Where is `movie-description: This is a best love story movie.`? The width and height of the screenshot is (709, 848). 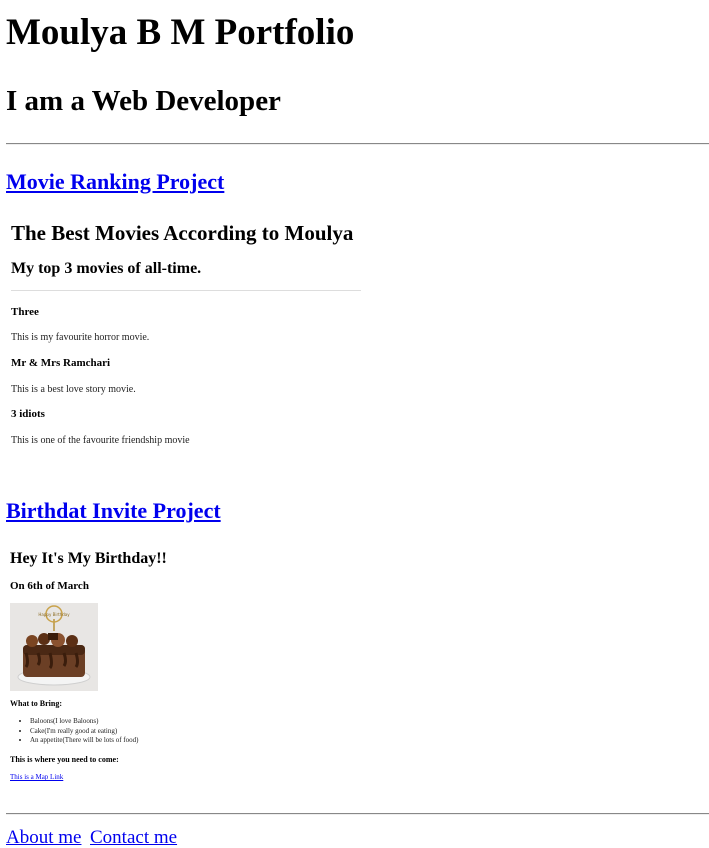
movie-description: This is a best love story movie. is located at coordinates (73, 389).